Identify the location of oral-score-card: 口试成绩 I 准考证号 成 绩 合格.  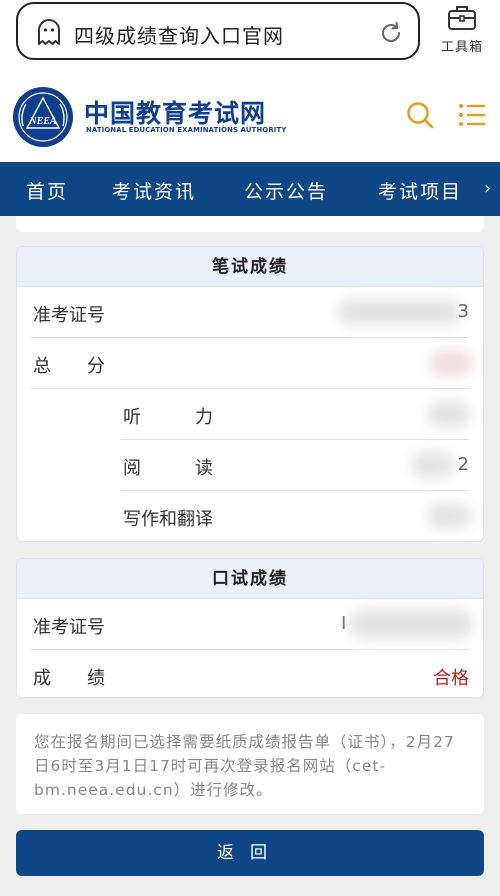
(250, 628).